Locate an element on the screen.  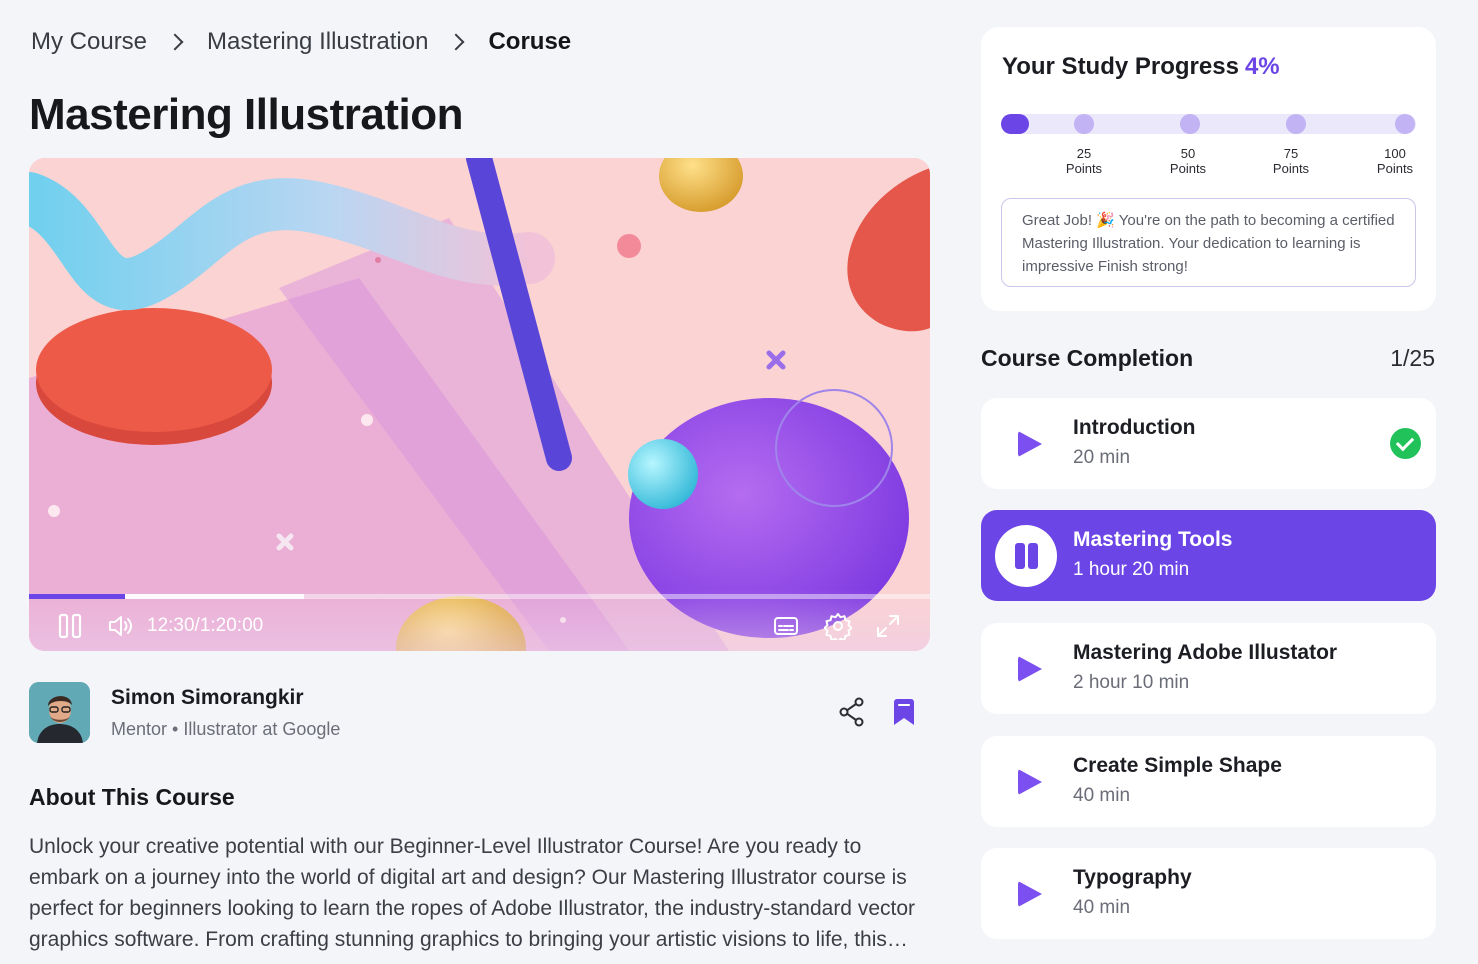
milestone-100: 100 Points is located at coordinates (1395, 161).